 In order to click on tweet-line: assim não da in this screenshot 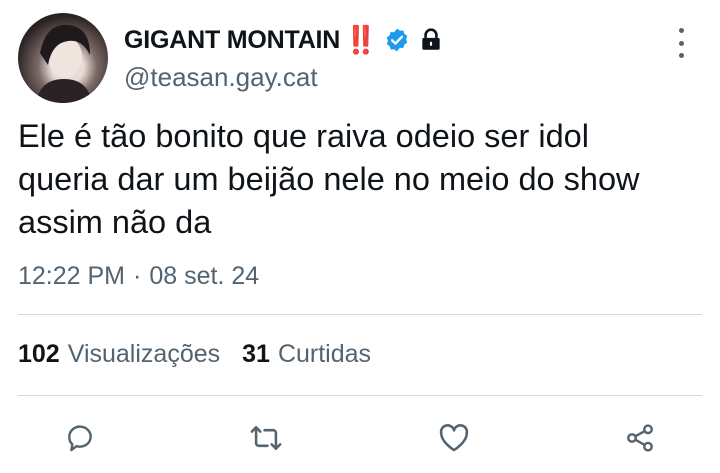, I will do `click(115, 222)`.